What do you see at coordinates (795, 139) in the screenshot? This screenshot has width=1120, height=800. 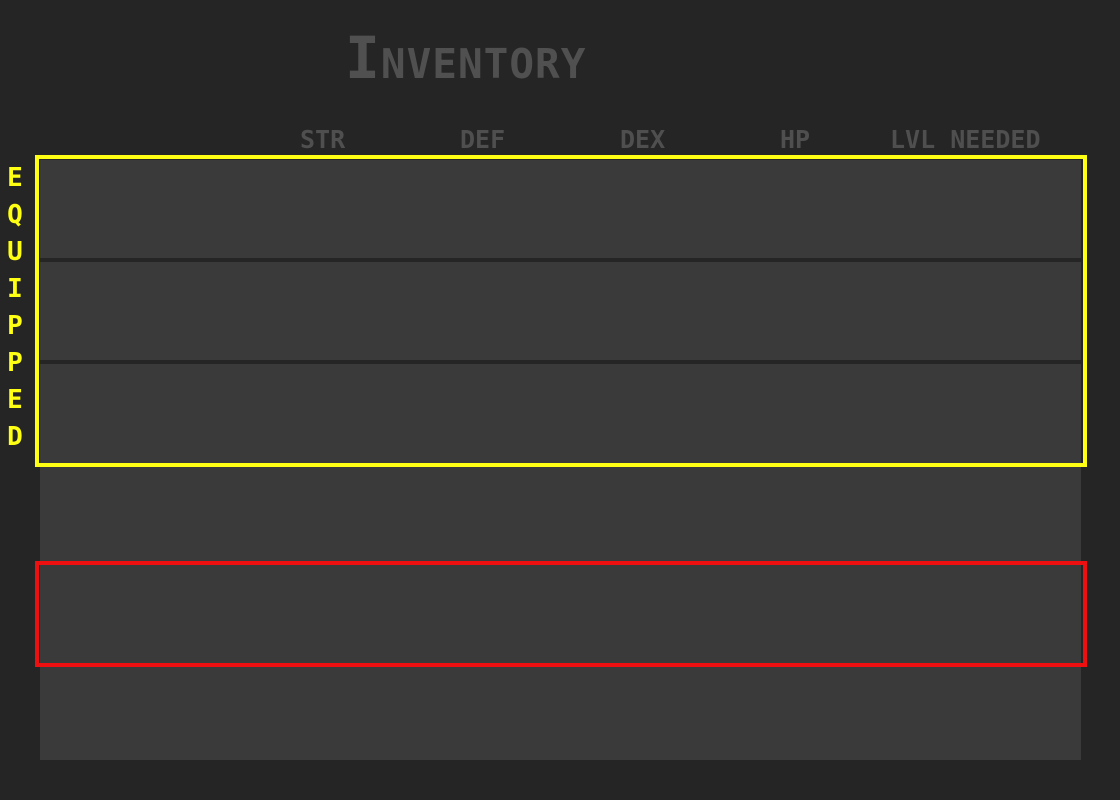 I see `column-header-hp: HP` at bounding box center [795, 139].